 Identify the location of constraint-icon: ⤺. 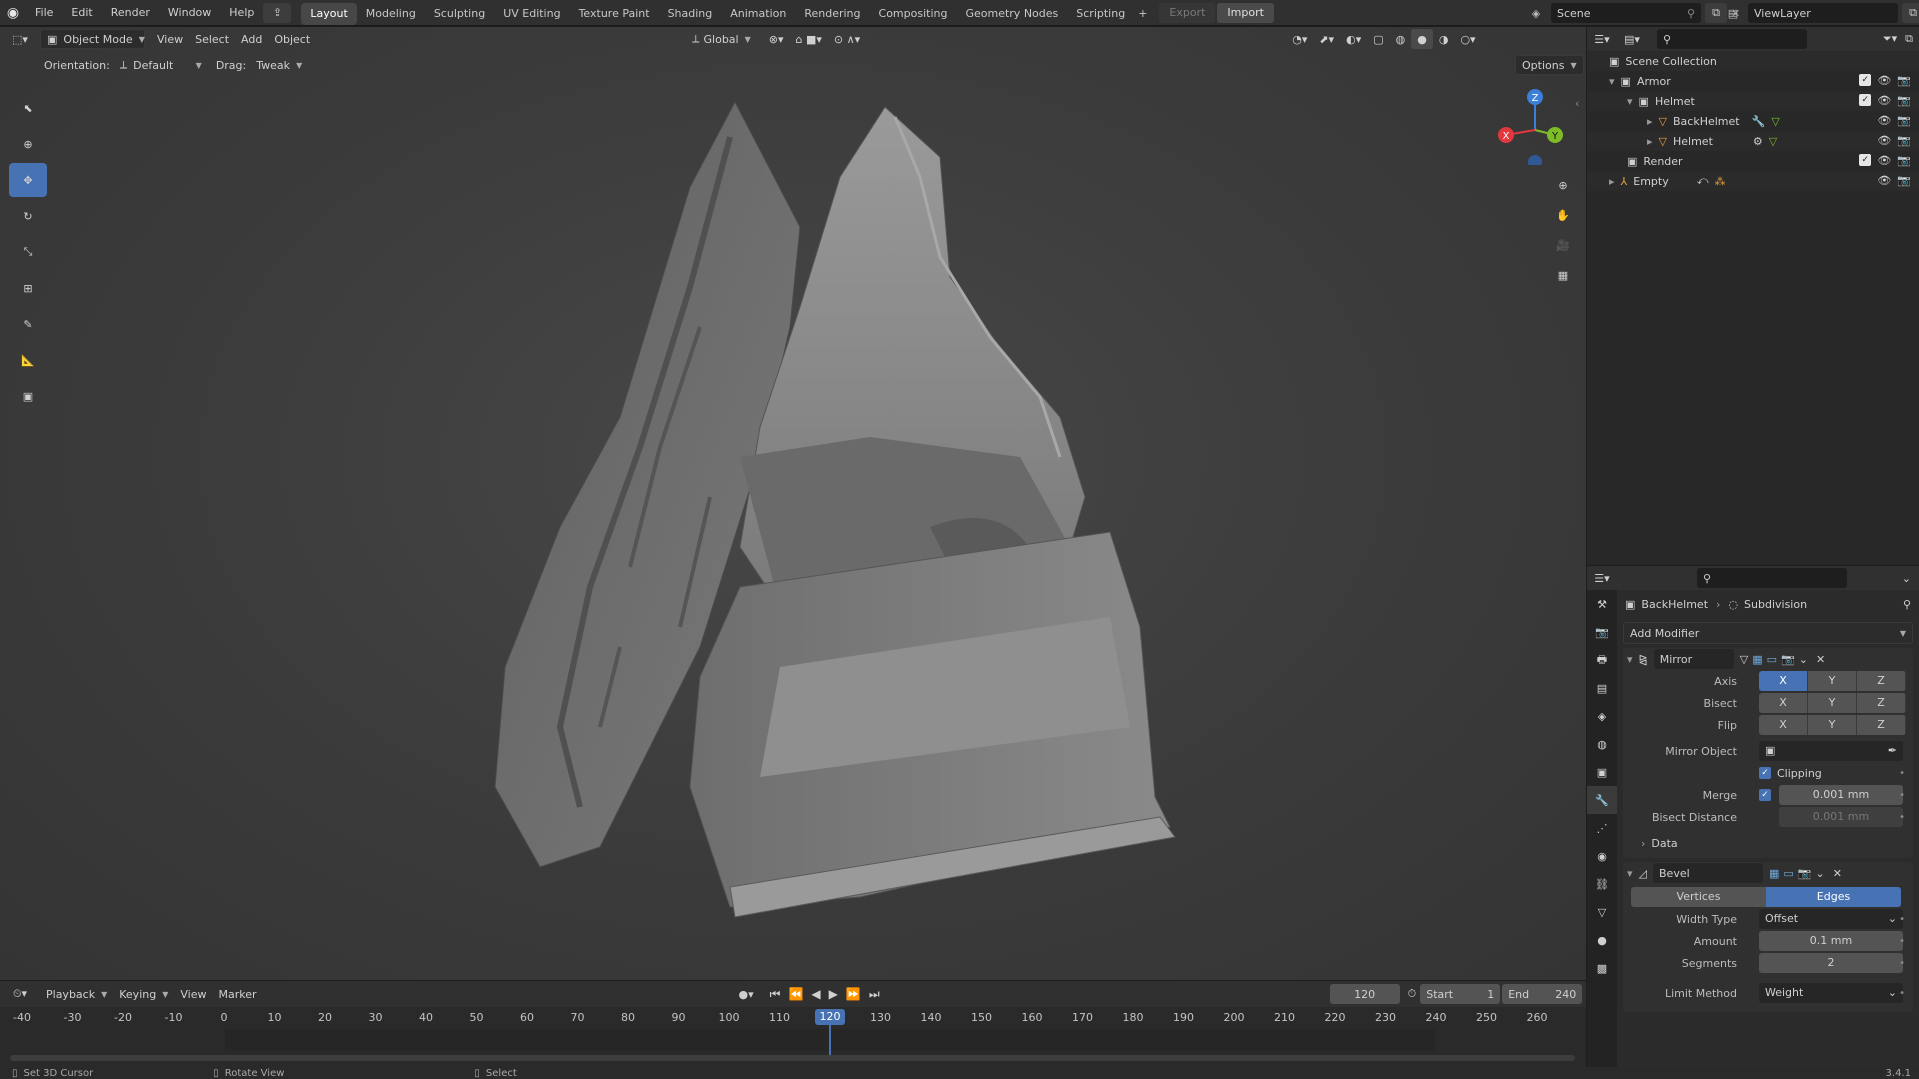
(1703, 181).